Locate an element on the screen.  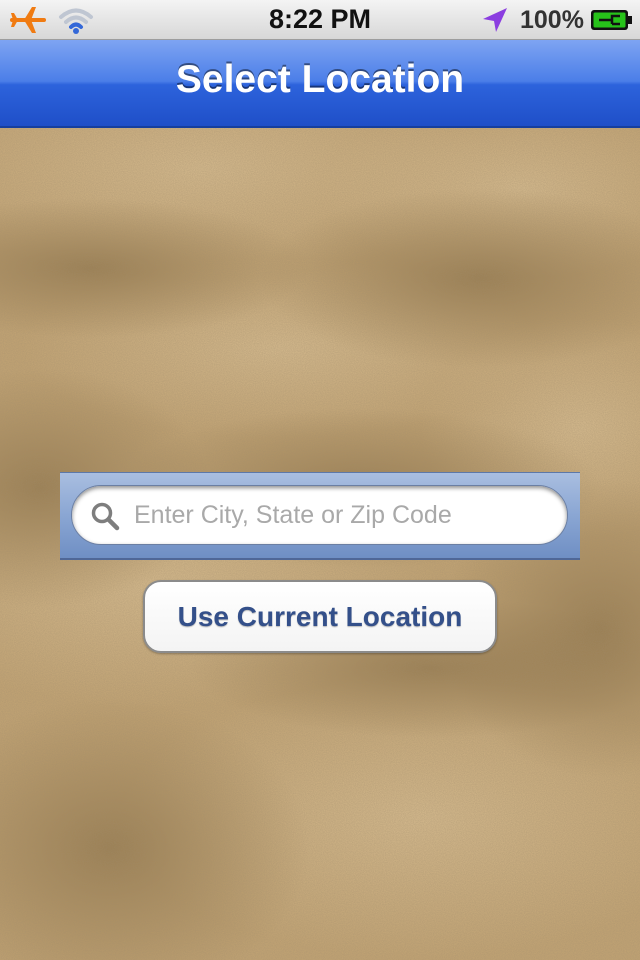
page-title: Select Location is located at coordinates (320, 79).